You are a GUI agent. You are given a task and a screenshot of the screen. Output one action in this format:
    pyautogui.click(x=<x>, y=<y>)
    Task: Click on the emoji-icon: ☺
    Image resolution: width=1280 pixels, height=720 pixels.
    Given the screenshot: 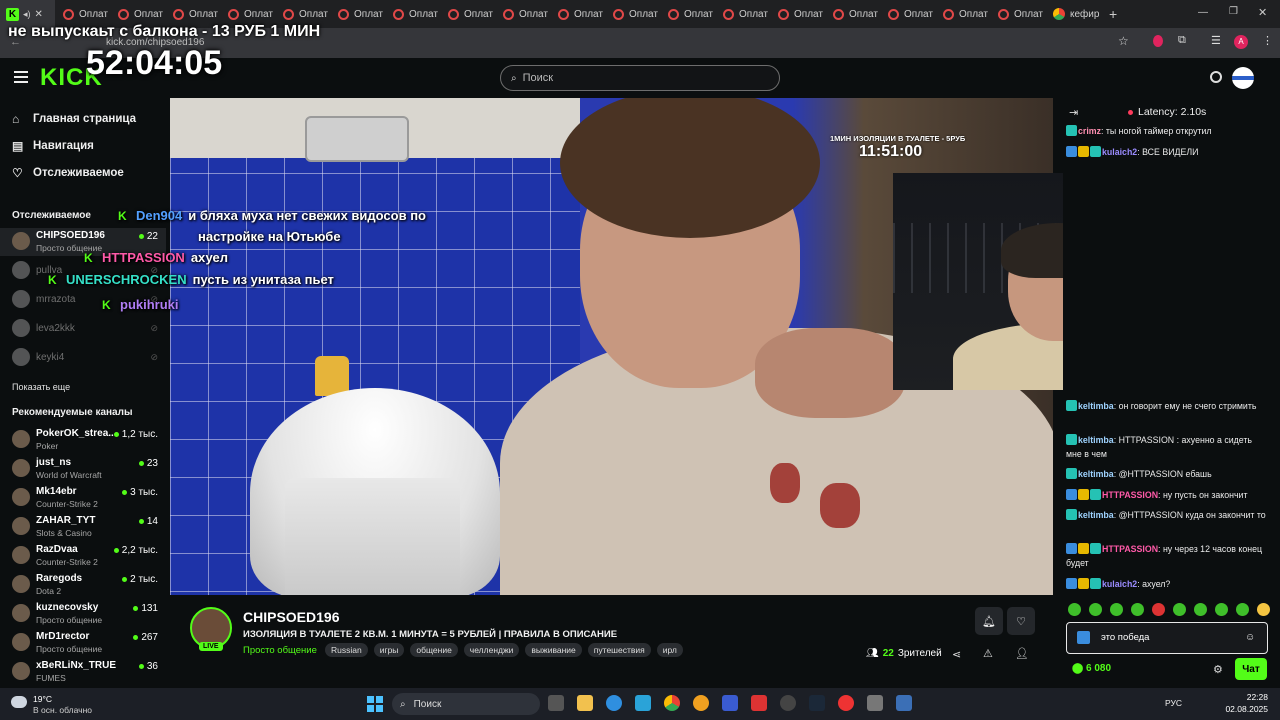 What is the action you would take?
    pyautogui.click(x=1250, y=637)
    